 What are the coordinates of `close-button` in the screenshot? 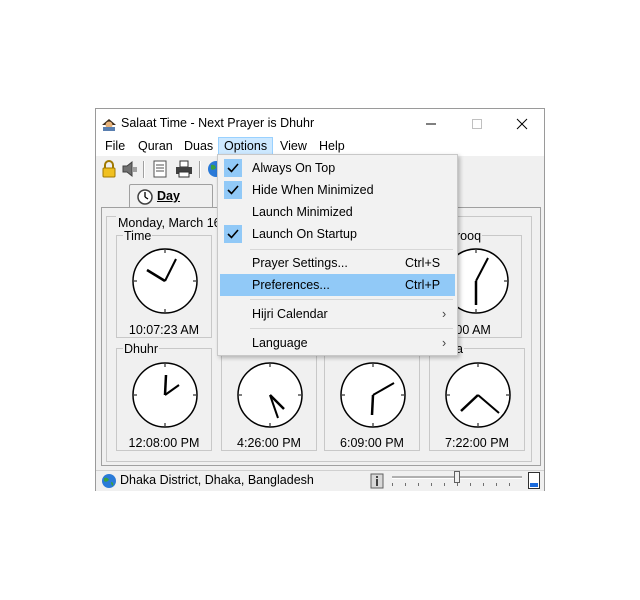 It's located at (522, 123).